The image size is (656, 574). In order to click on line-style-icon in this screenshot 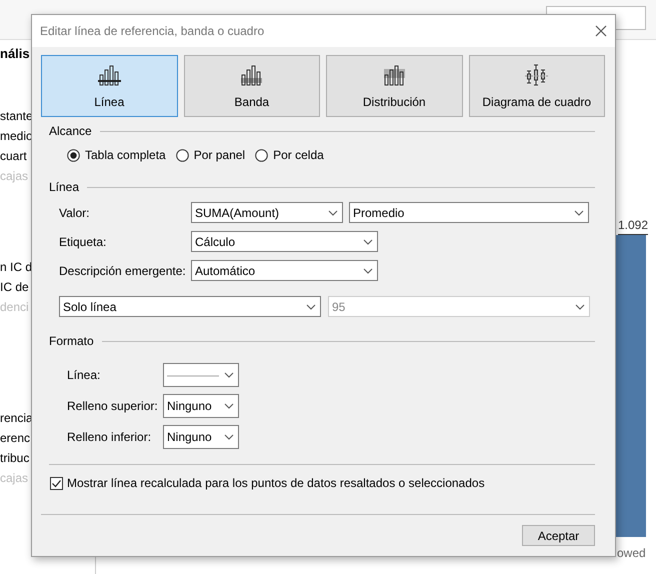, I will do `click(193, 376)`.